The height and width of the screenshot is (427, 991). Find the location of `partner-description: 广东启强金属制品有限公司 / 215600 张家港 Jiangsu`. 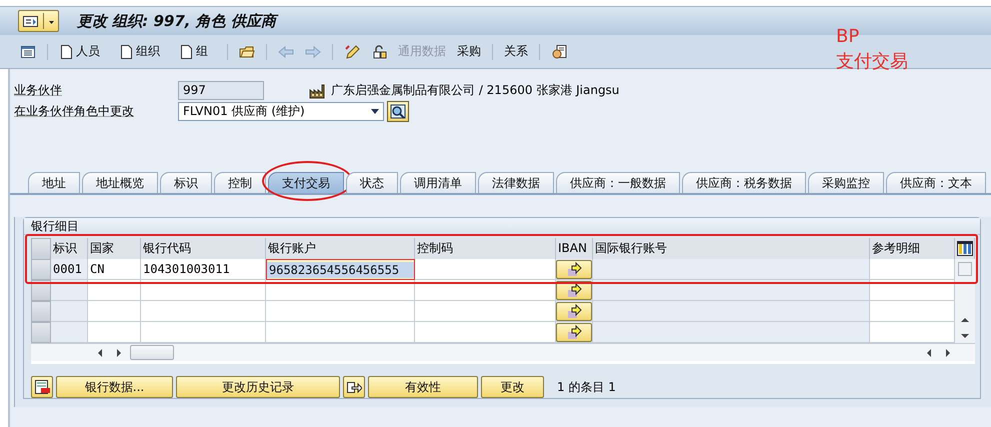

partner-description: 广东启强金属制品有限公司 / 215600 张家港 Jiangsu is located at coordinates (475, 90).